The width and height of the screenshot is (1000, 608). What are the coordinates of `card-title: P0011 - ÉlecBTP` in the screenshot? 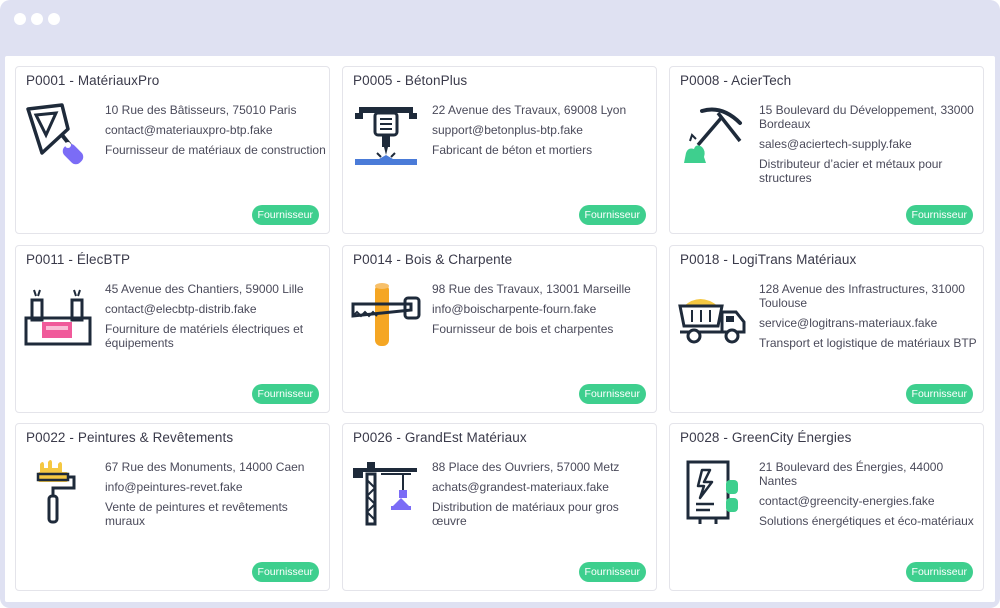 It's located at (78, 259).